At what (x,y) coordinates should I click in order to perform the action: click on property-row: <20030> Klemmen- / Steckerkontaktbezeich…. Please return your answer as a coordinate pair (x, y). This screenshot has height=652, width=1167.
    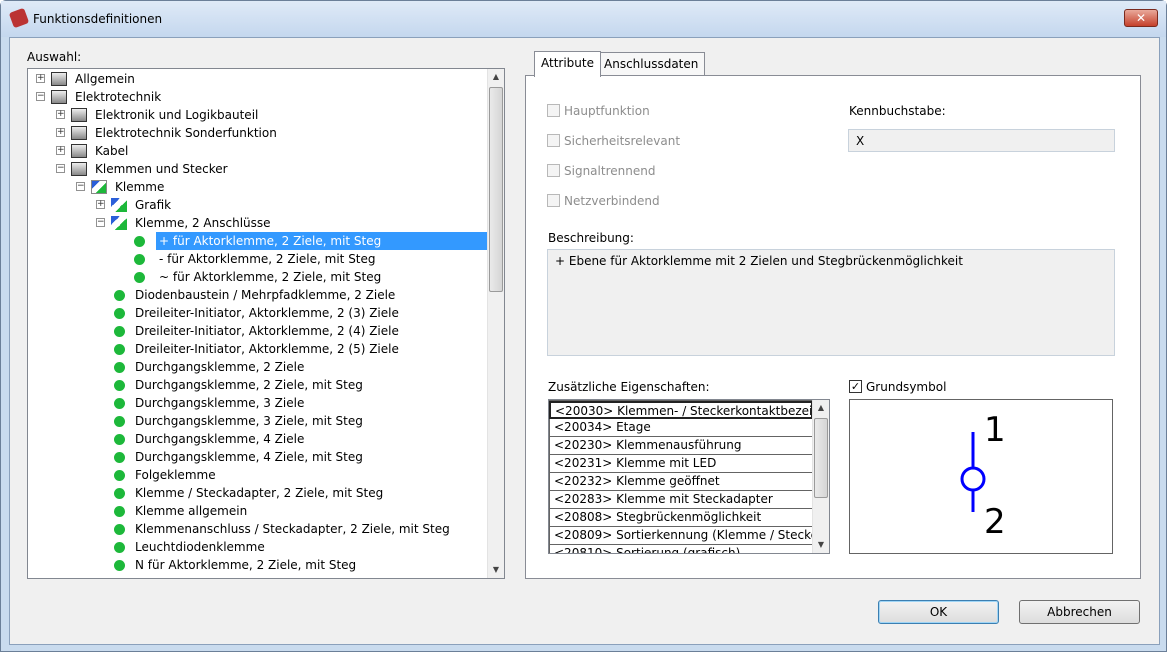
    Looking at the image, I should click on (681, 410).